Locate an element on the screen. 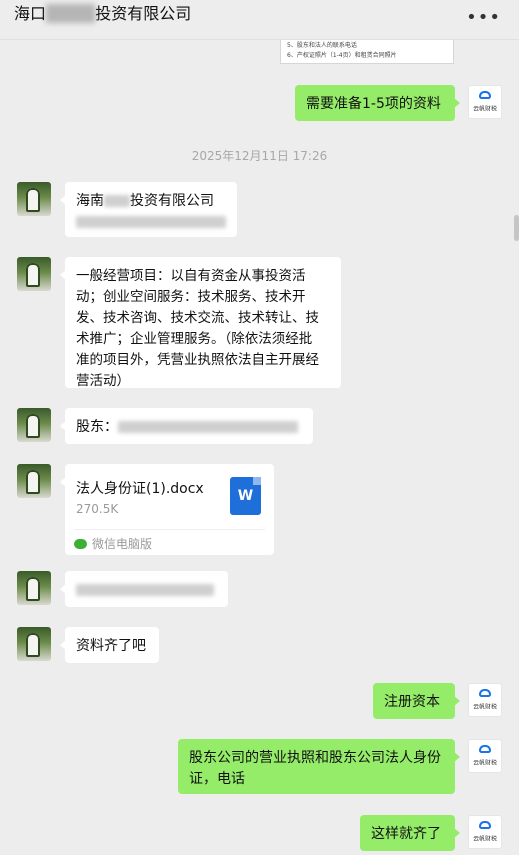 The height and width of the screenshot is (855, 519). document-image-message: 5、股东和法人的联系电话 6、产权证照片（1-4页）和租赁合同照片 is located at coordinates (367, 52).